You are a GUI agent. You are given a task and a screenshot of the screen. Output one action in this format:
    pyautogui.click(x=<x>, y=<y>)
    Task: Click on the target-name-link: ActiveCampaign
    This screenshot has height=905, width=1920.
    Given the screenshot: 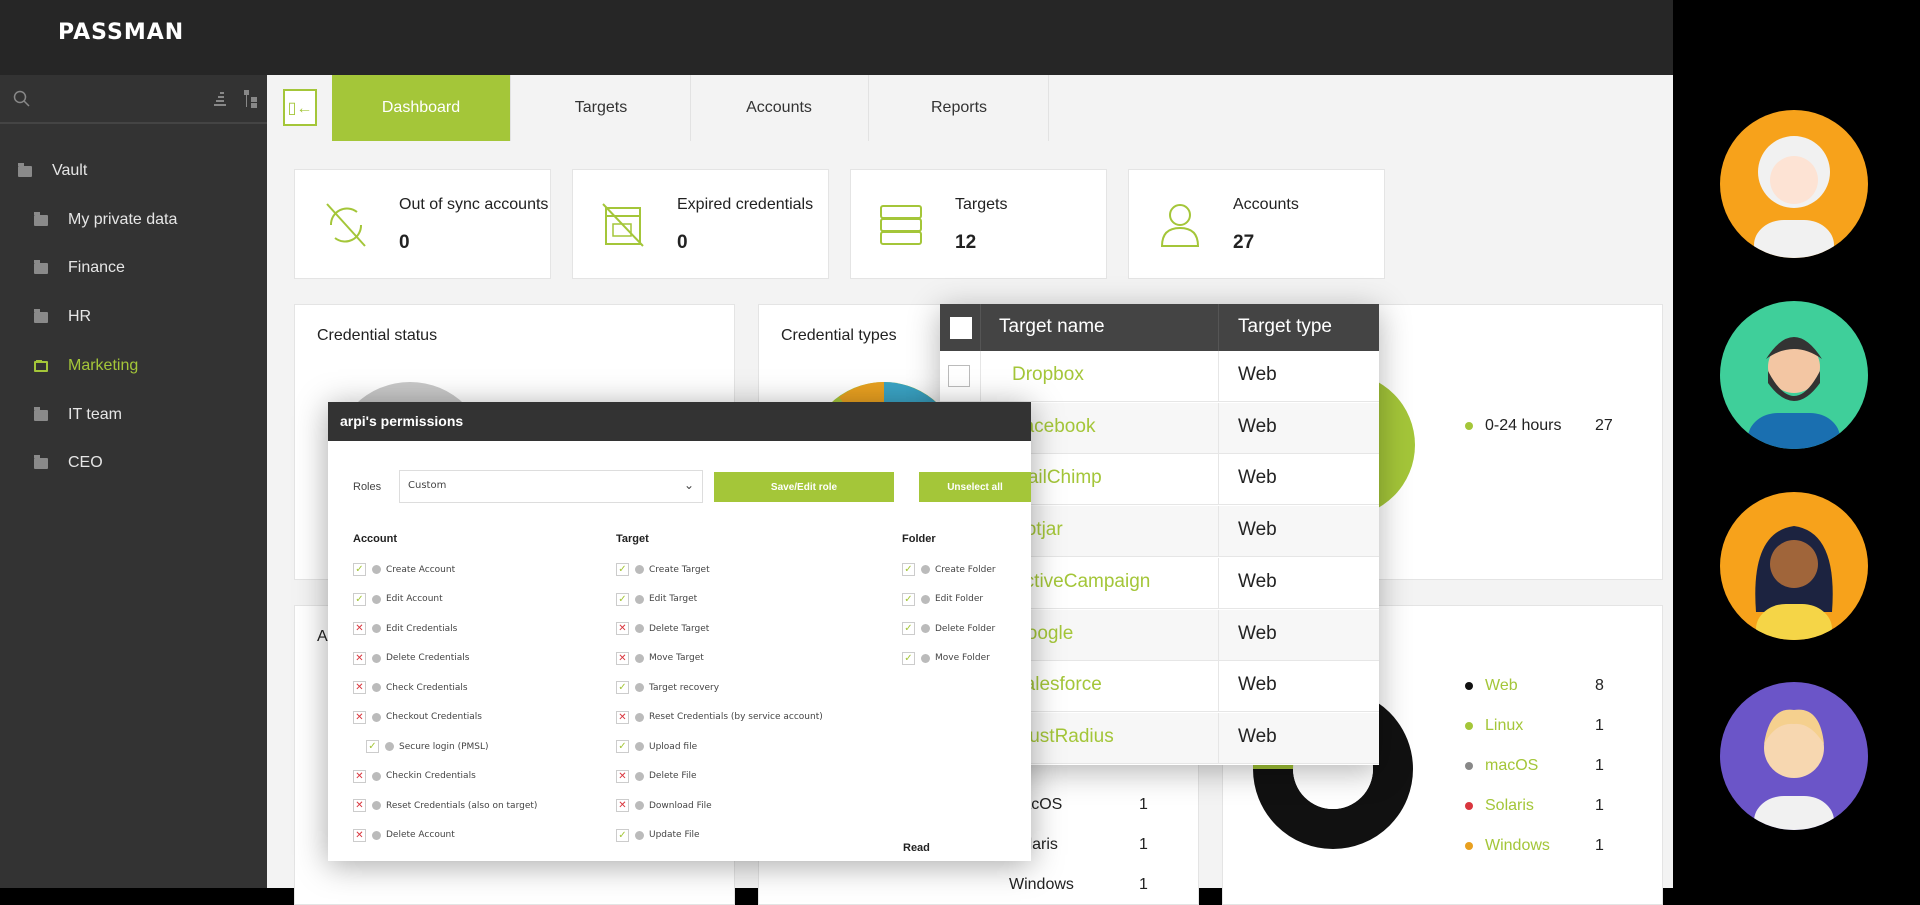 What is the action you would take?
    pyautogui.click(x=1081, y=582)
    